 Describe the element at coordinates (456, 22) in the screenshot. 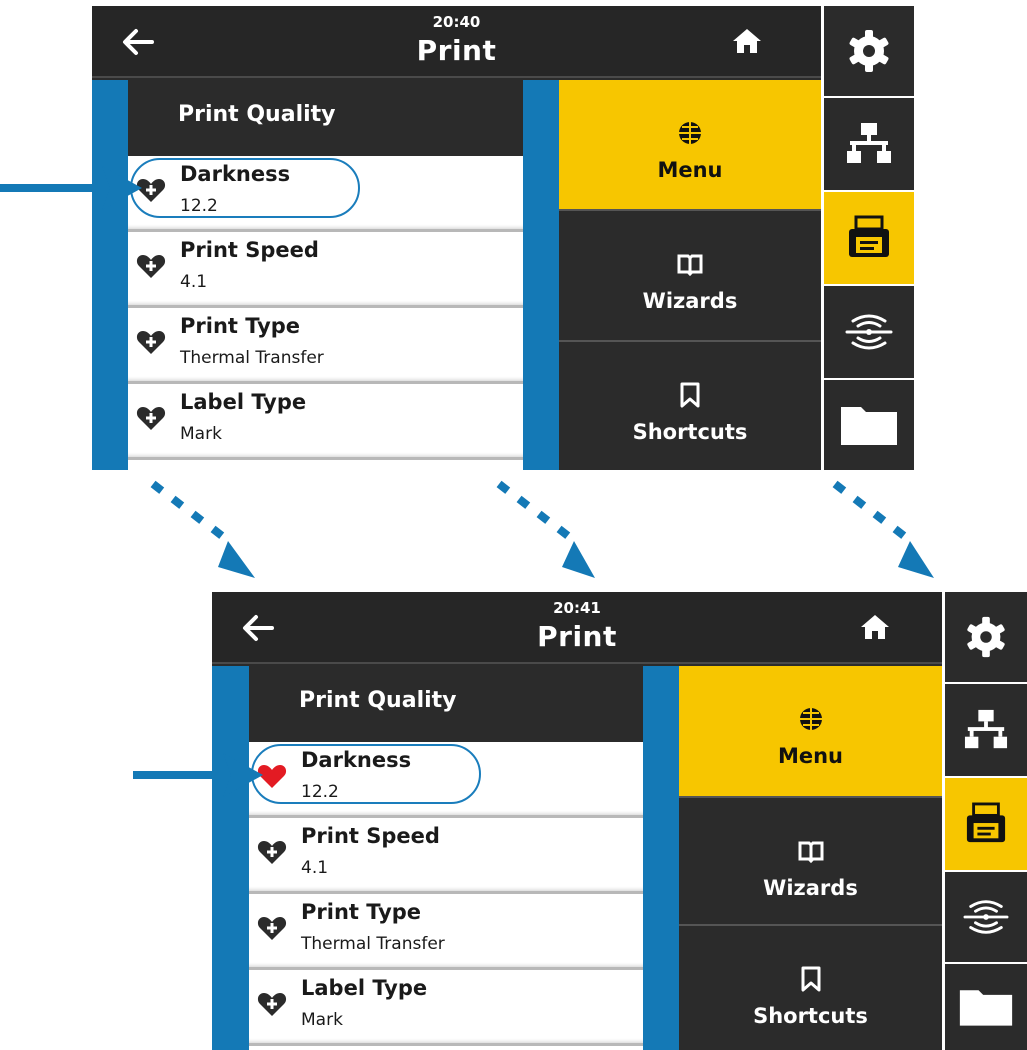

I see `clock-time: 20:40` at that location.